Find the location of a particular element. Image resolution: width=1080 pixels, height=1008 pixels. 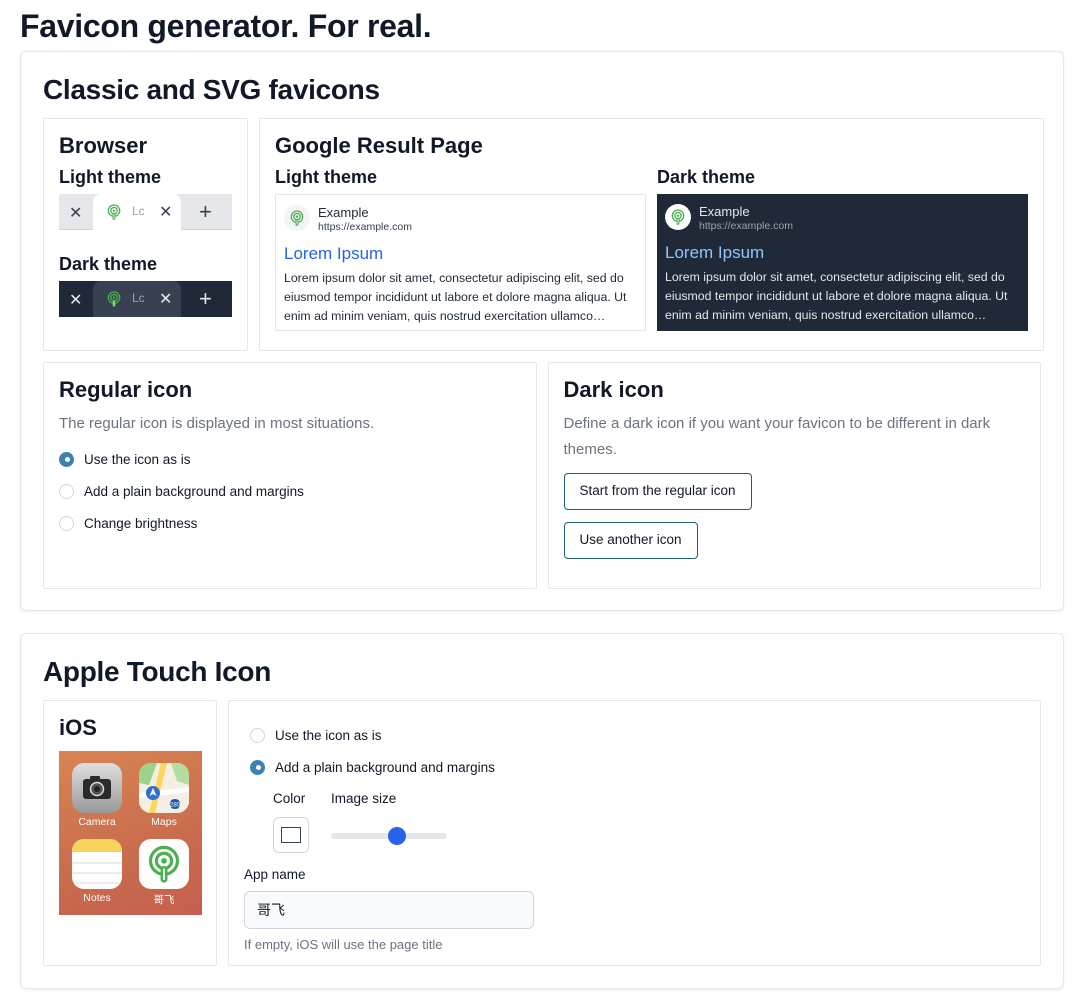

browser-title: Browser is located at coordinates (103, 145).